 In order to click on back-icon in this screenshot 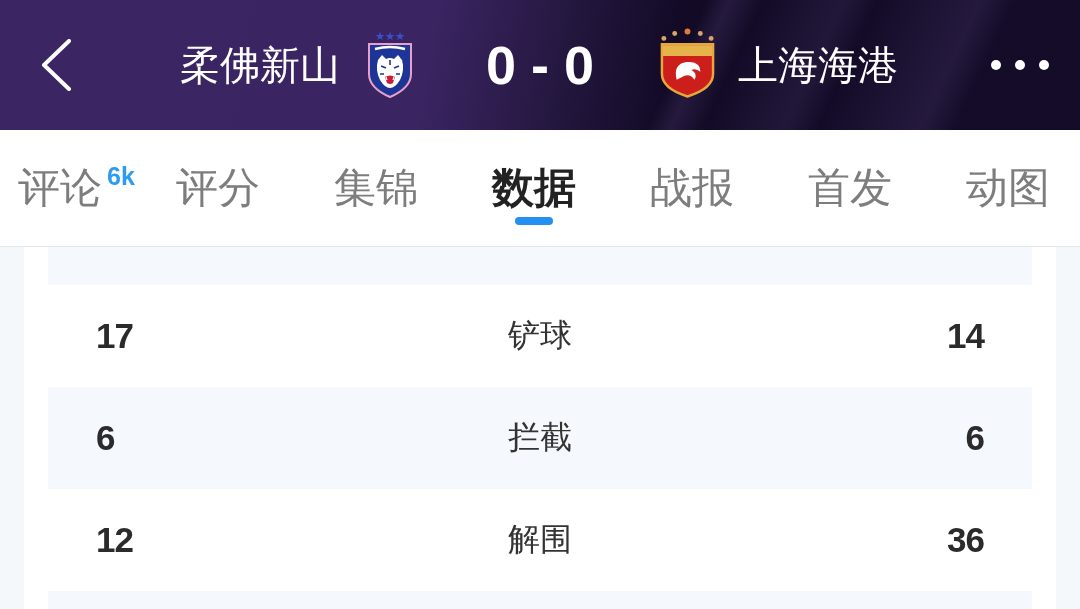, I will do `click(56, 65)`.